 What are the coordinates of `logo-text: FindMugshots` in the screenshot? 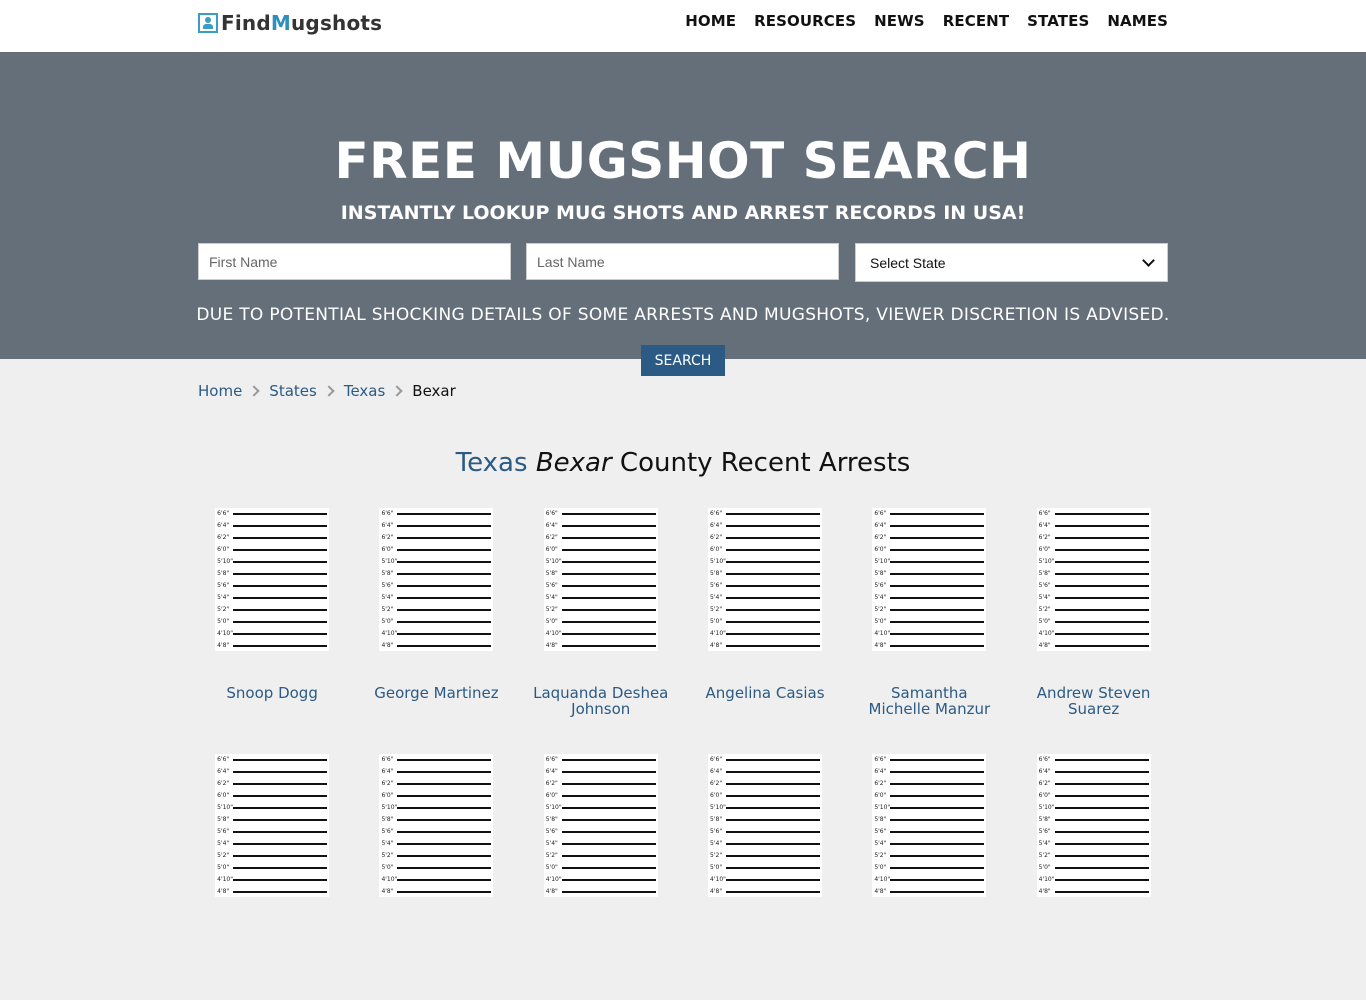 It's located at (301, 23).